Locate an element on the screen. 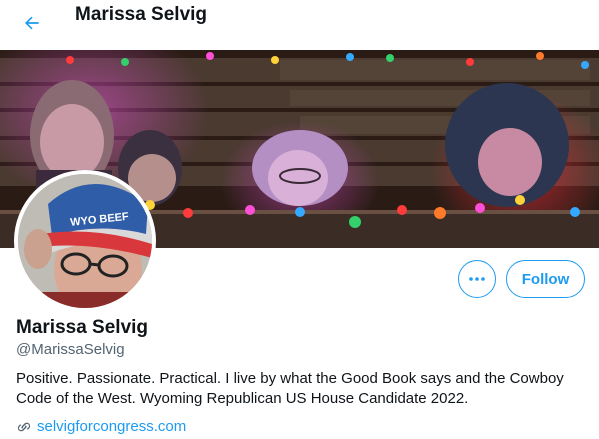 This screenshot has height=439, width=599. link-icon is located at coordinates (24, 426).